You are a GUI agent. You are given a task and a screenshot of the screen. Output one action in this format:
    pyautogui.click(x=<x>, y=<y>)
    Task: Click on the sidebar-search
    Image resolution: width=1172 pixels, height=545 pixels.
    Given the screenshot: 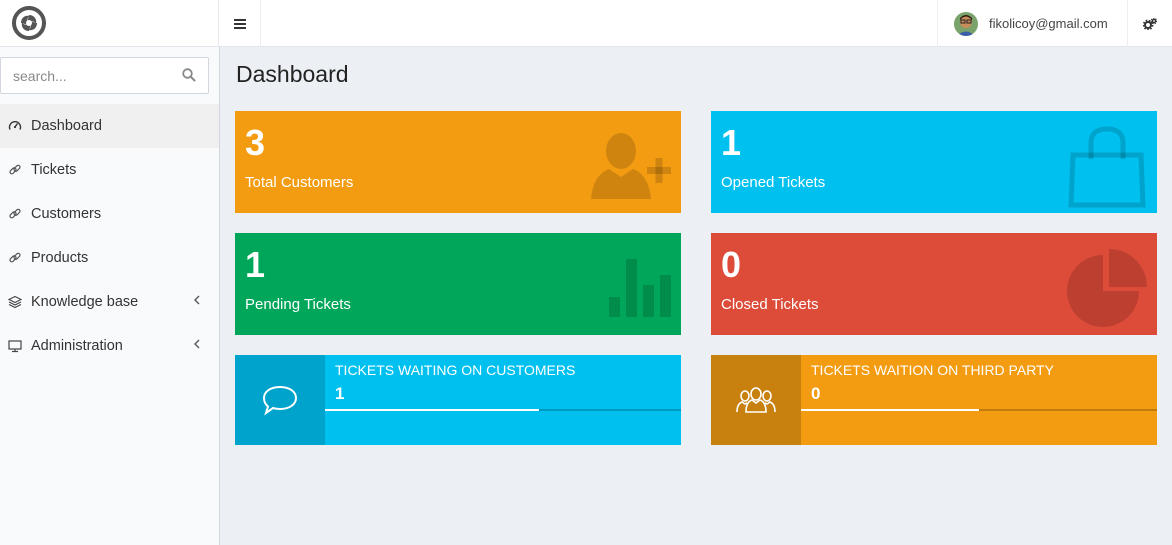 What is the action you would take?
    pyautogui.click(x=104, y=75)
    